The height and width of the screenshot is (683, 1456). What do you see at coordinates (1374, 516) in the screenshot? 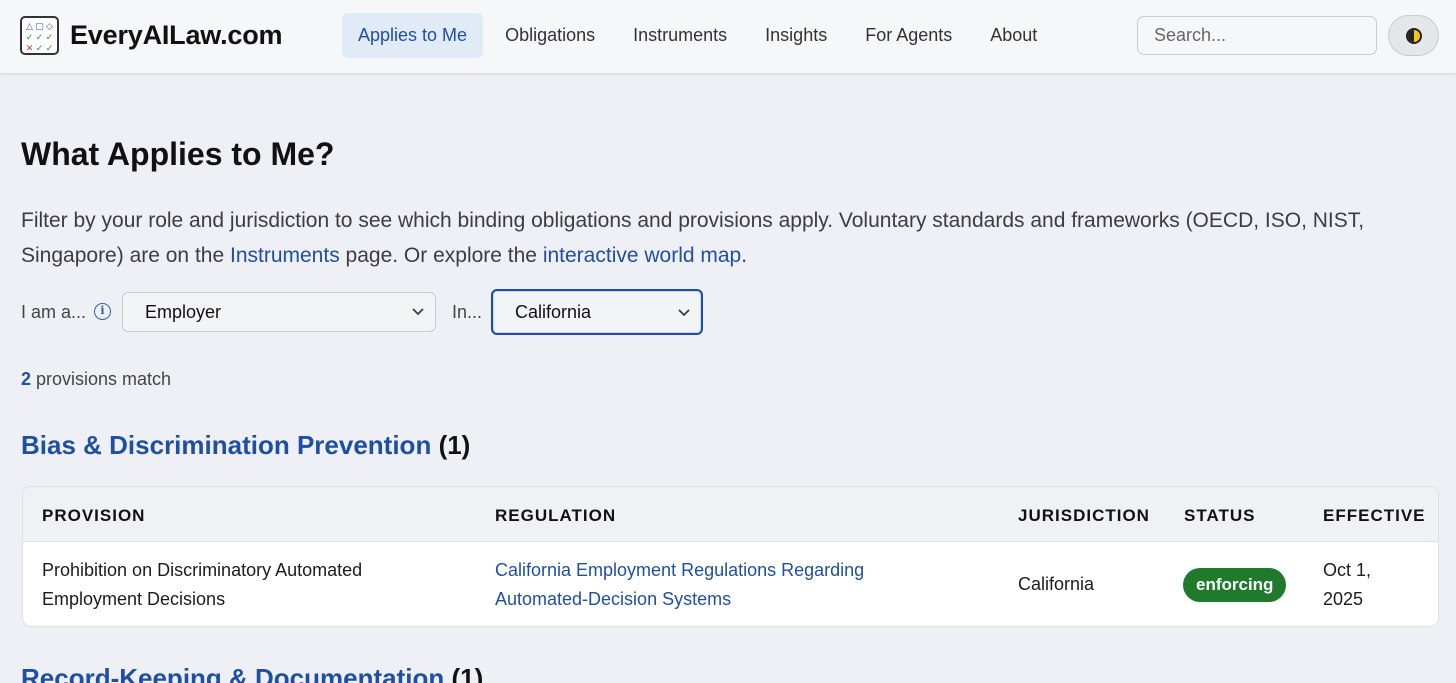
I see `col-effective: EFFECTIVE` at bounding box center [1374, 516].